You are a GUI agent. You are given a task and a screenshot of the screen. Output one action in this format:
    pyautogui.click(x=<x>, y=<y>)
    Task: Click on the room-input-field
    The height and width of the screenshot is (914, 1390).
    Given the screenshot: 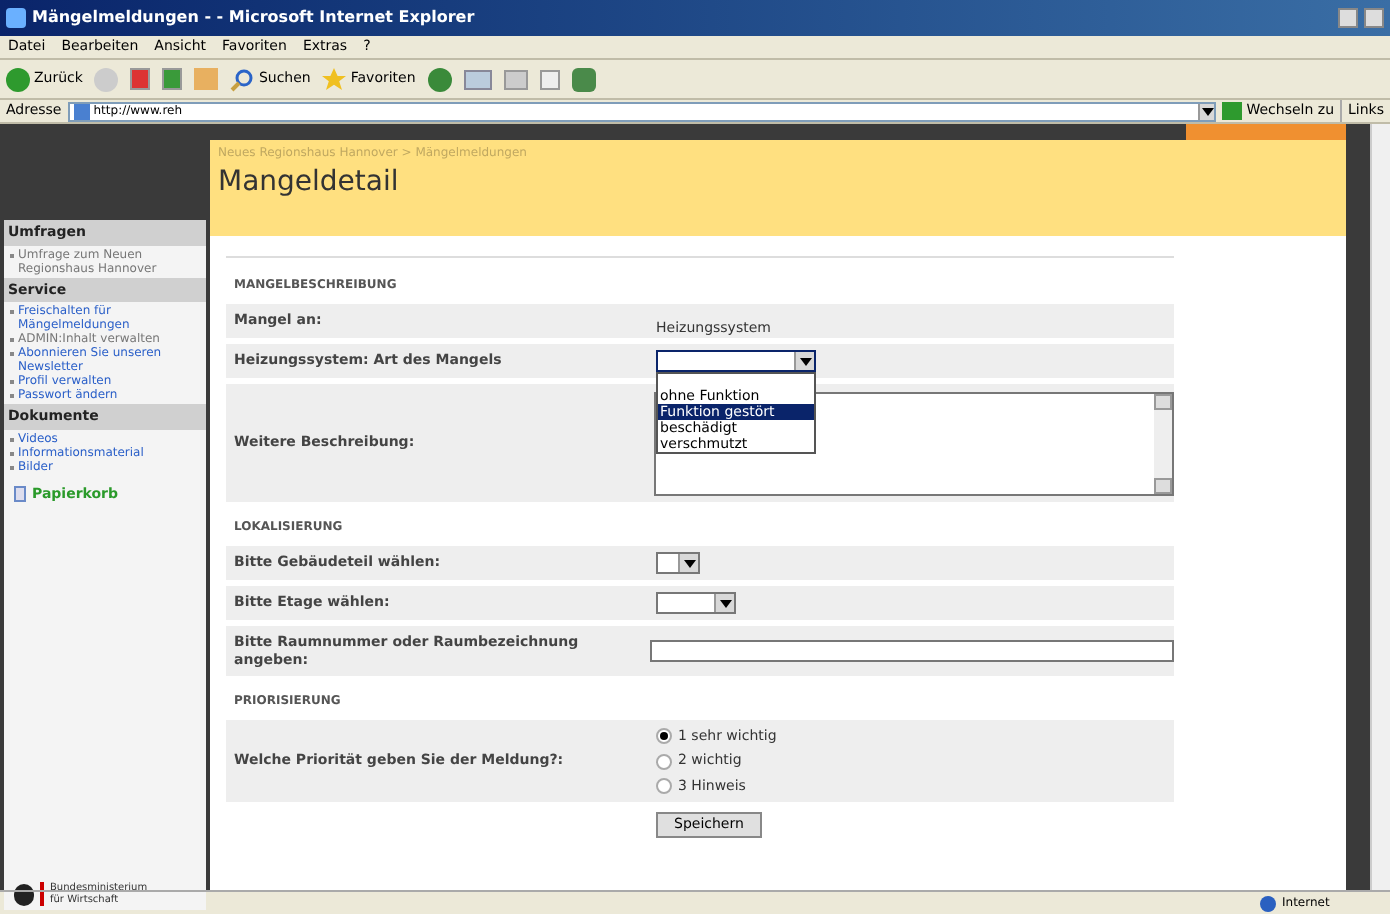 What is the action you would take?
    pyautogui.click(x=912, y=651)
    